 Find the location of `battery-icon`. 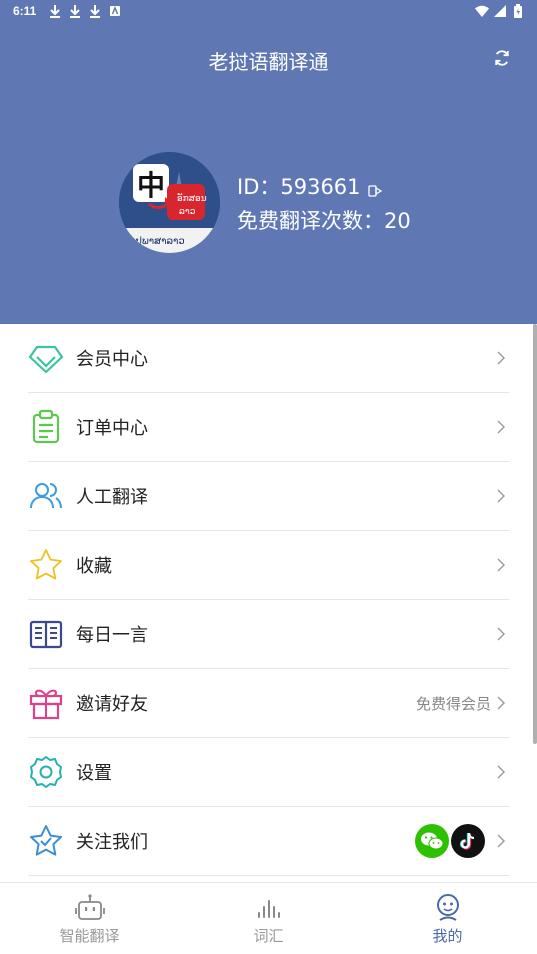

battery-icon is located at coordinates (518, 11).